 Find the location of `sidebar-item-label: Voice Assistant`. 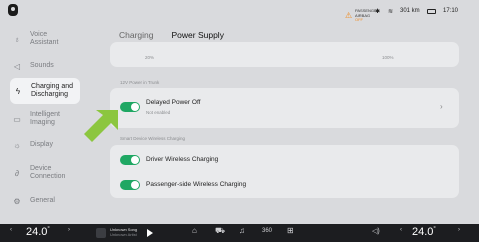

sidebar-item-label: Voice Assistant is located at coordinates (44, 38).